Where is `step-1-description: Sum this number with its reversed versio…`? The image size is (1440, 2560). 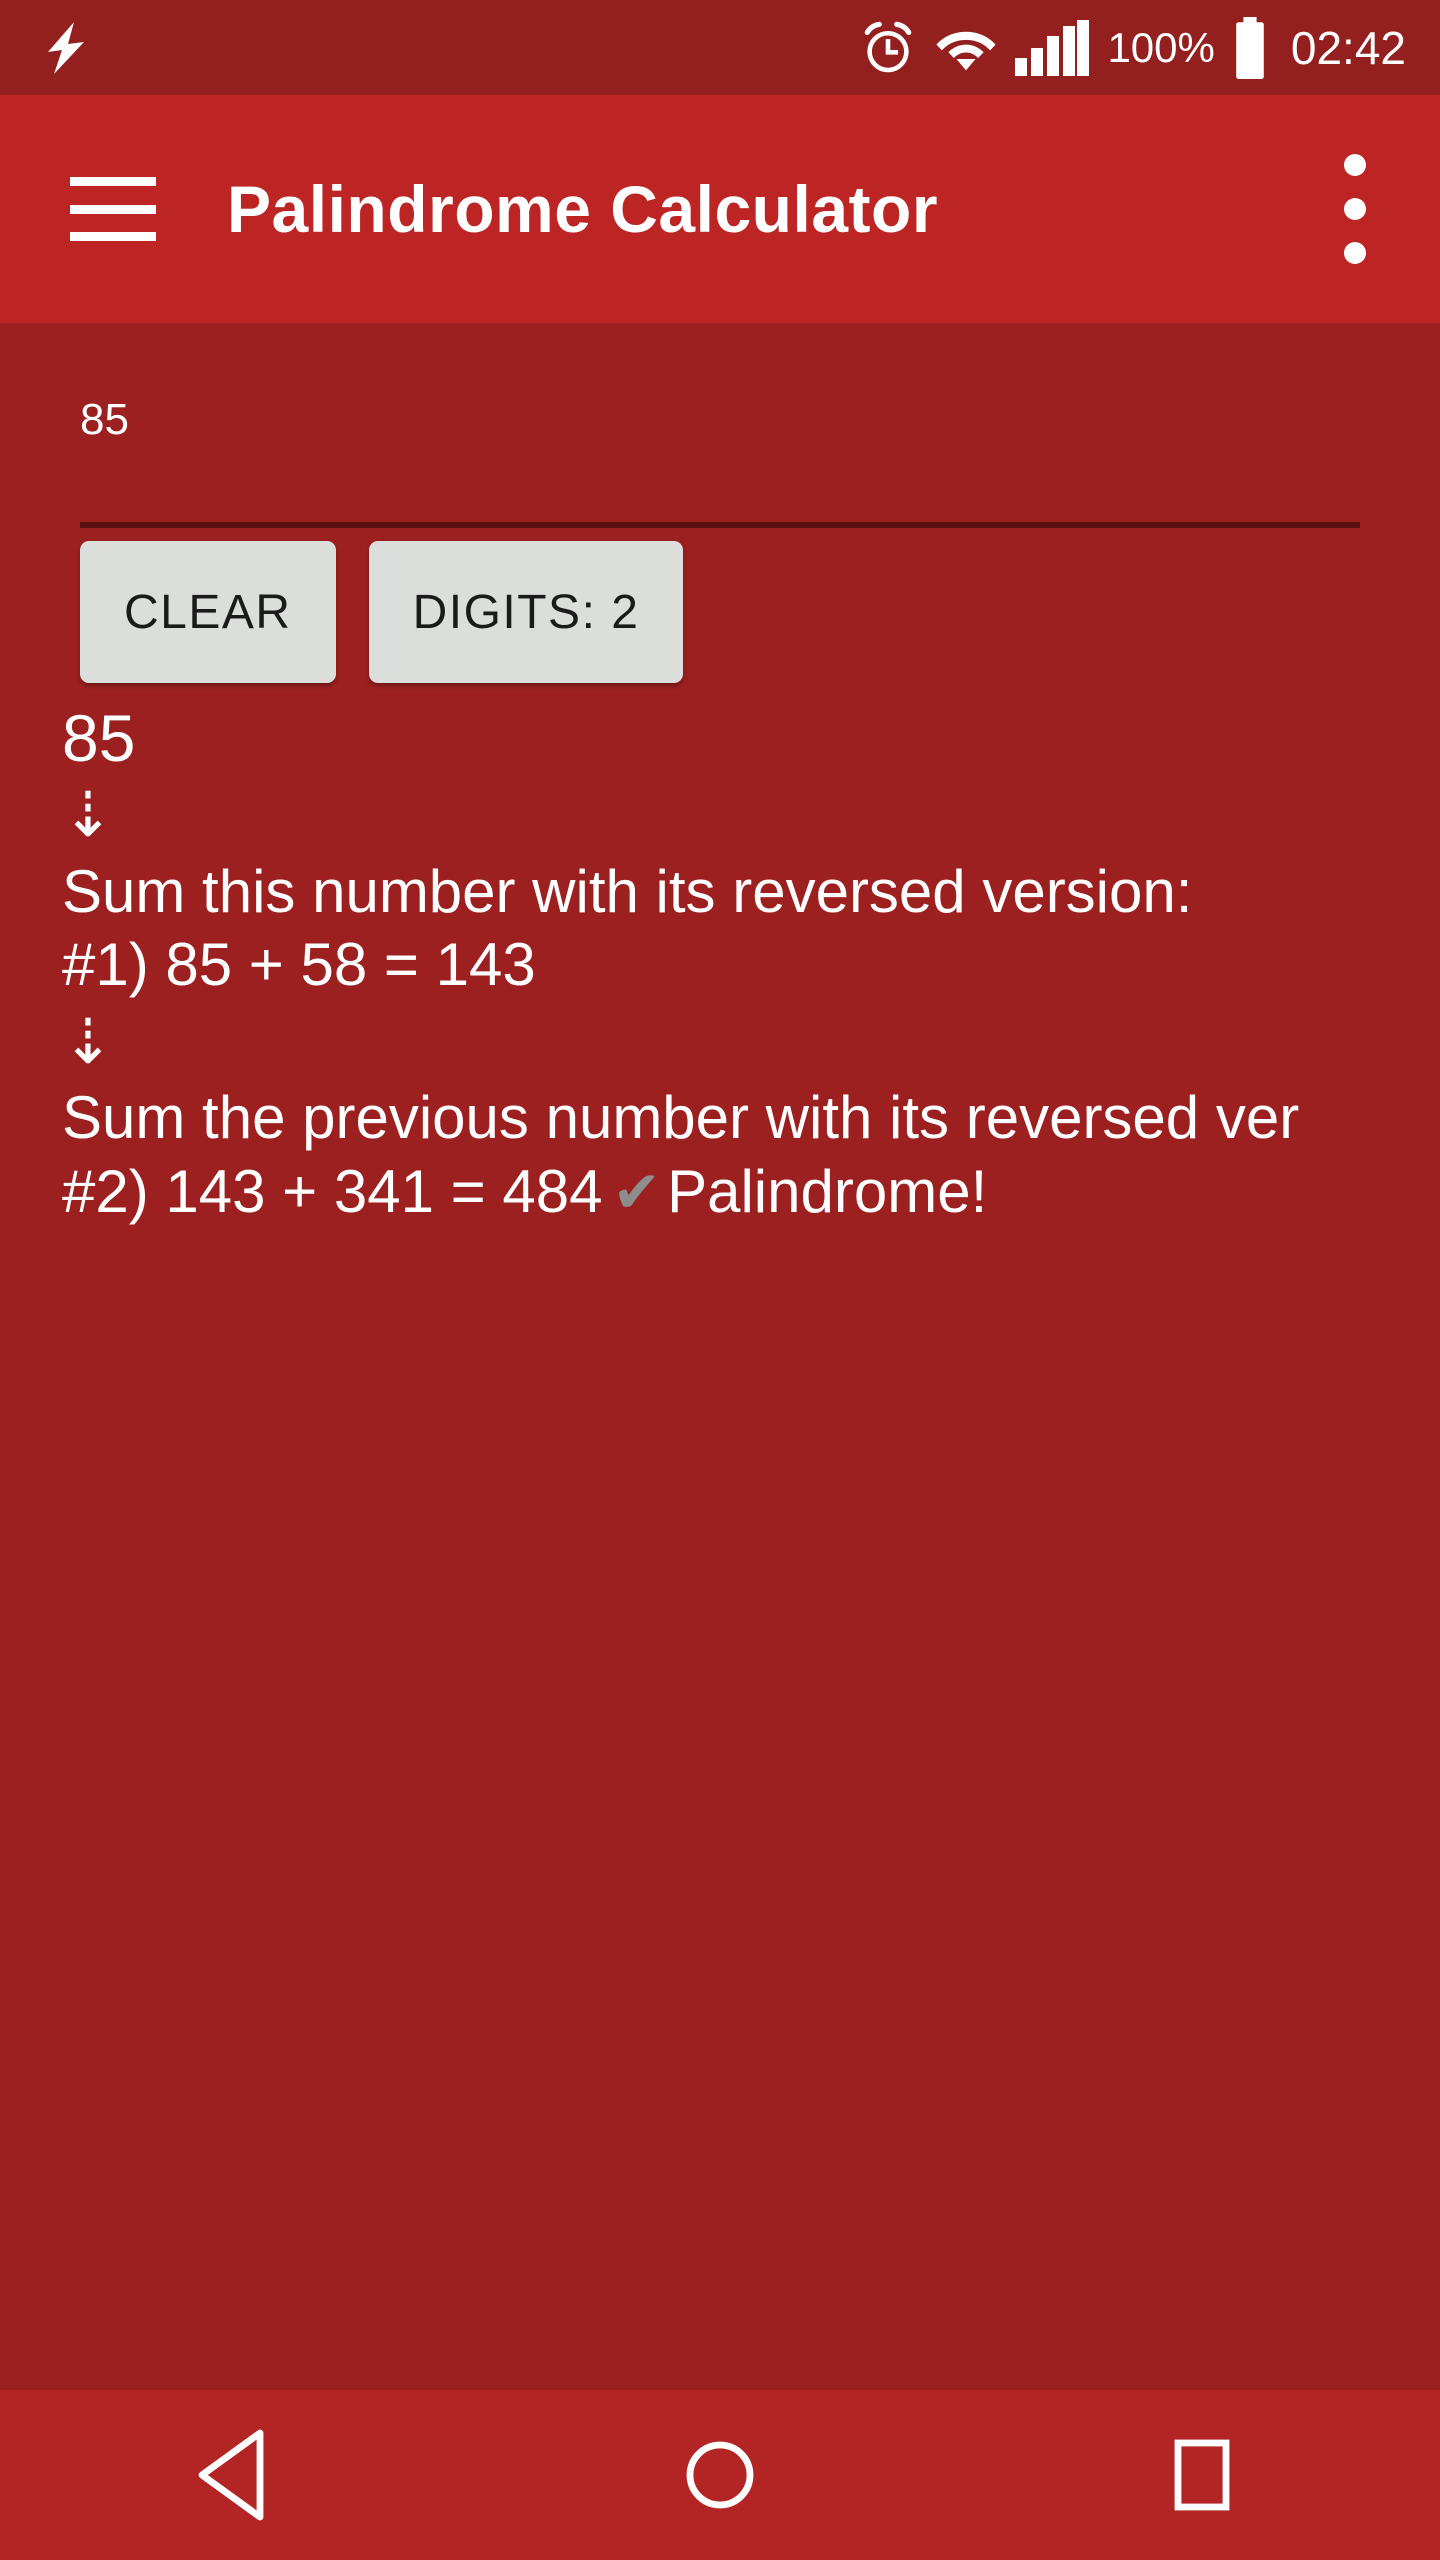
step-1-description: Sum this number with its reversed versio… is located at coordinates (627, 891).